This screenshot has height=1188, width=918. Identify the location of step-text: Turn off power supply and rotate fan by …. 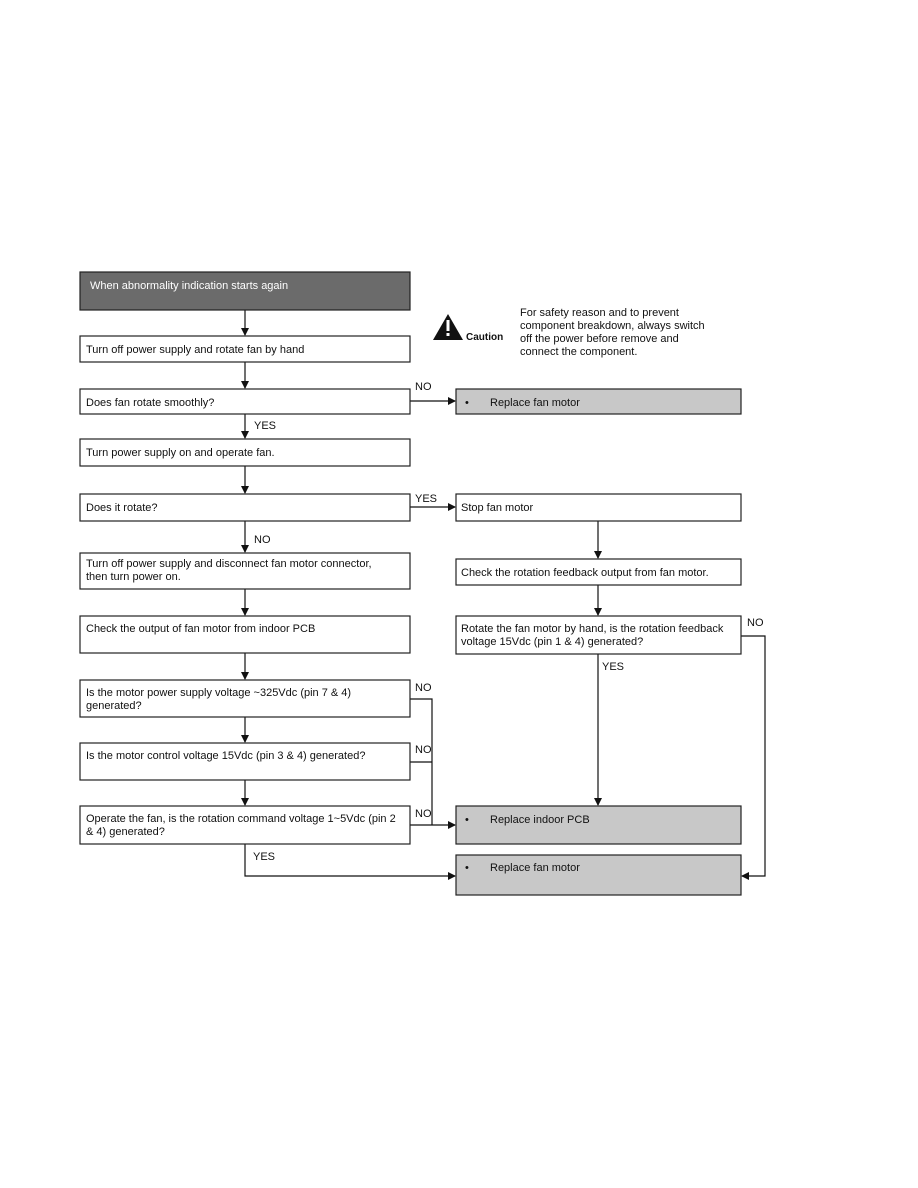
(195, 350).